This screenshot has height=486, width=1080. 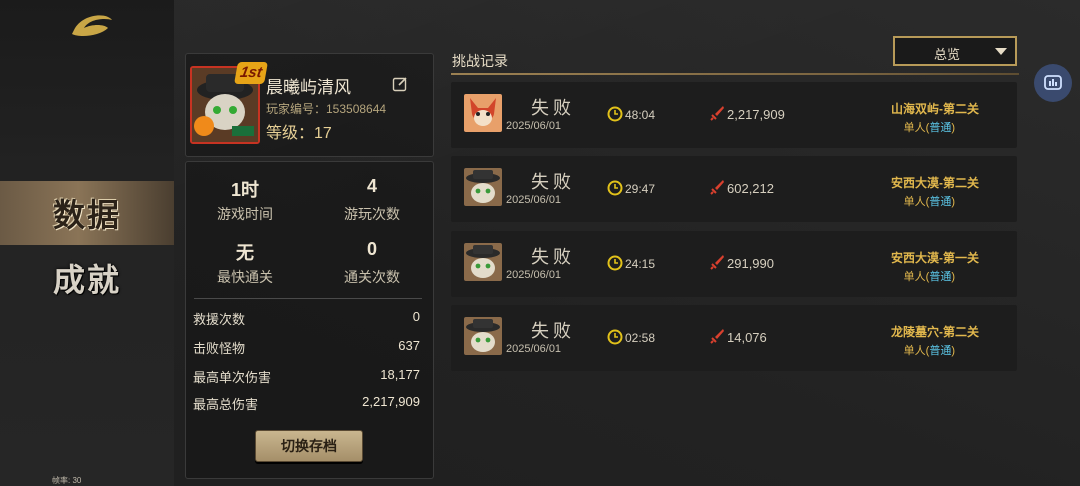 What do you see at coordinates (219, 348) in the screenshot?
I see `monsters-defeated-label: 击败怪物` at bounding box center [219, 348].